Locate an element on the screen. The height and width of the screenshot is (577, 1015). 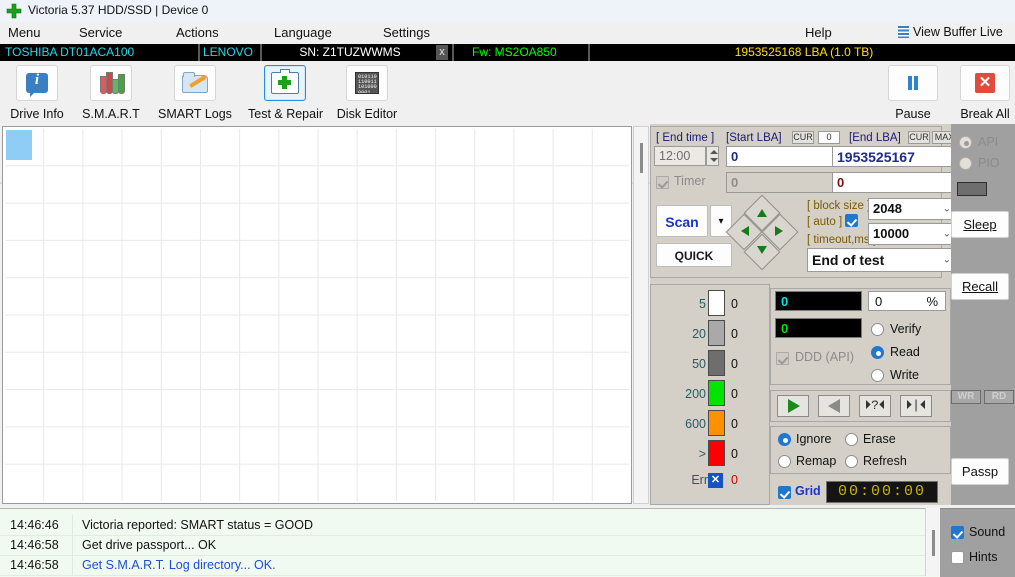
end-lba-field: 1953525167 is located at coordinates (894, 156).